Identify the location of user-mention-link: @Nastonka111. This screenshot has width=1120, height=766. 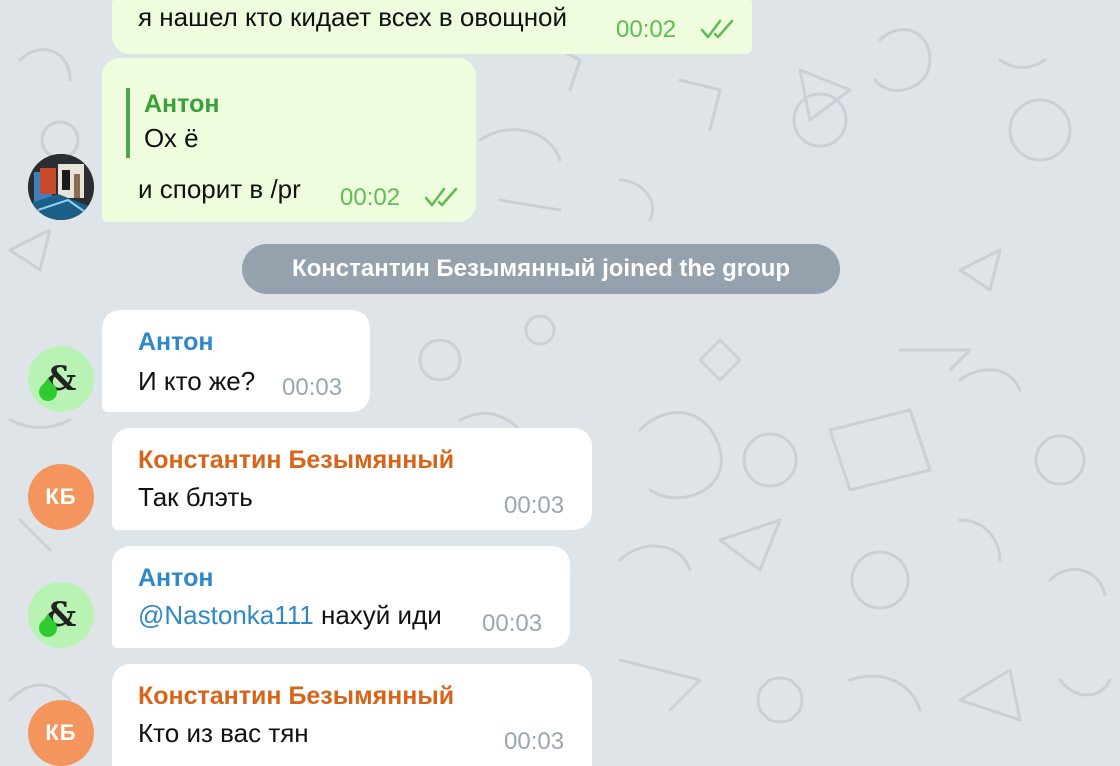
(226, 615).